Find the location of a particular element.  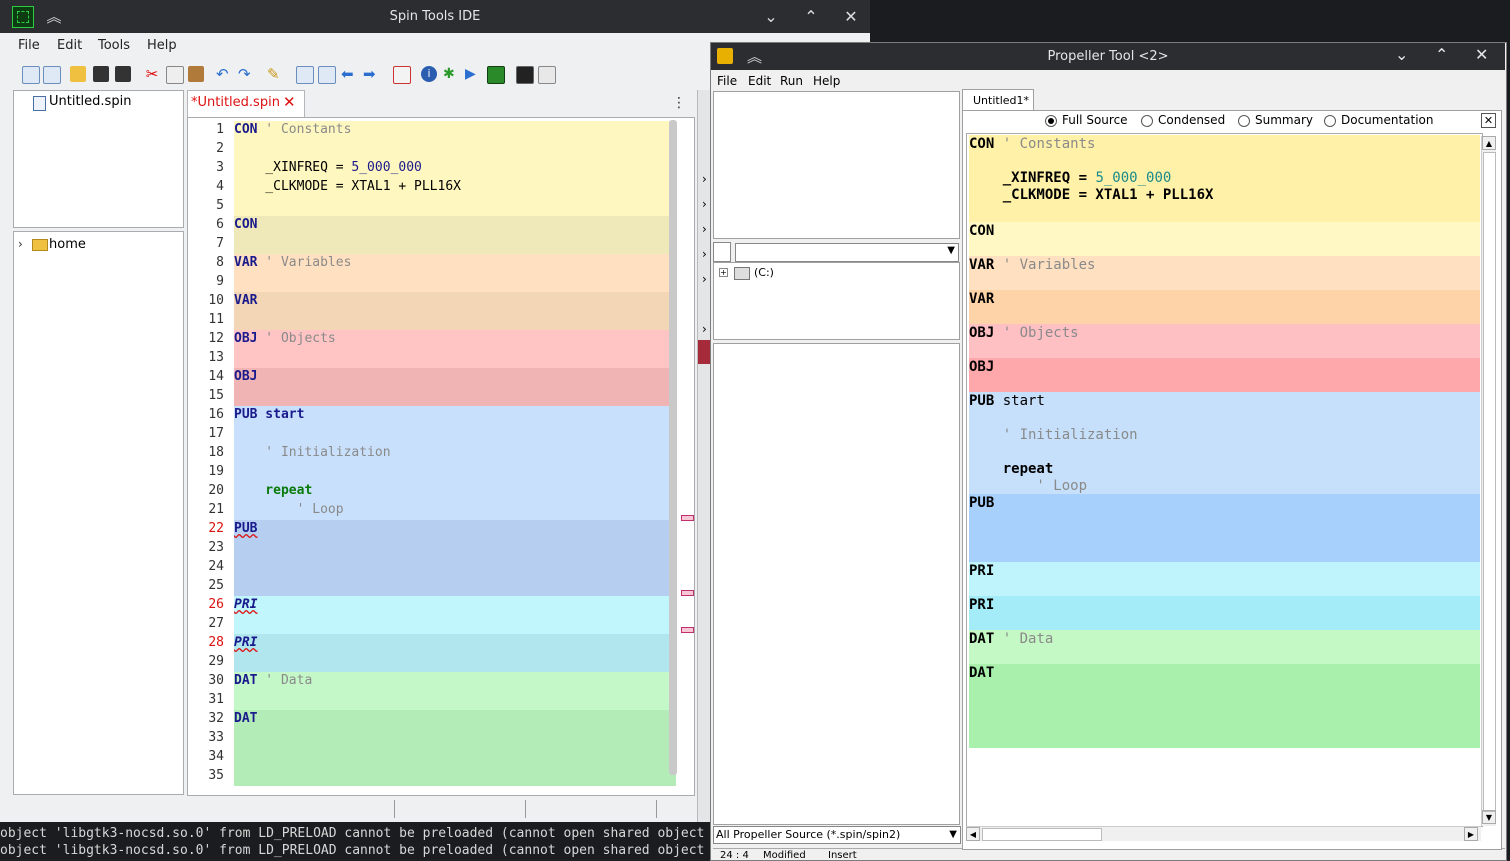

info-icon: i is located at coordinates (429, 74).